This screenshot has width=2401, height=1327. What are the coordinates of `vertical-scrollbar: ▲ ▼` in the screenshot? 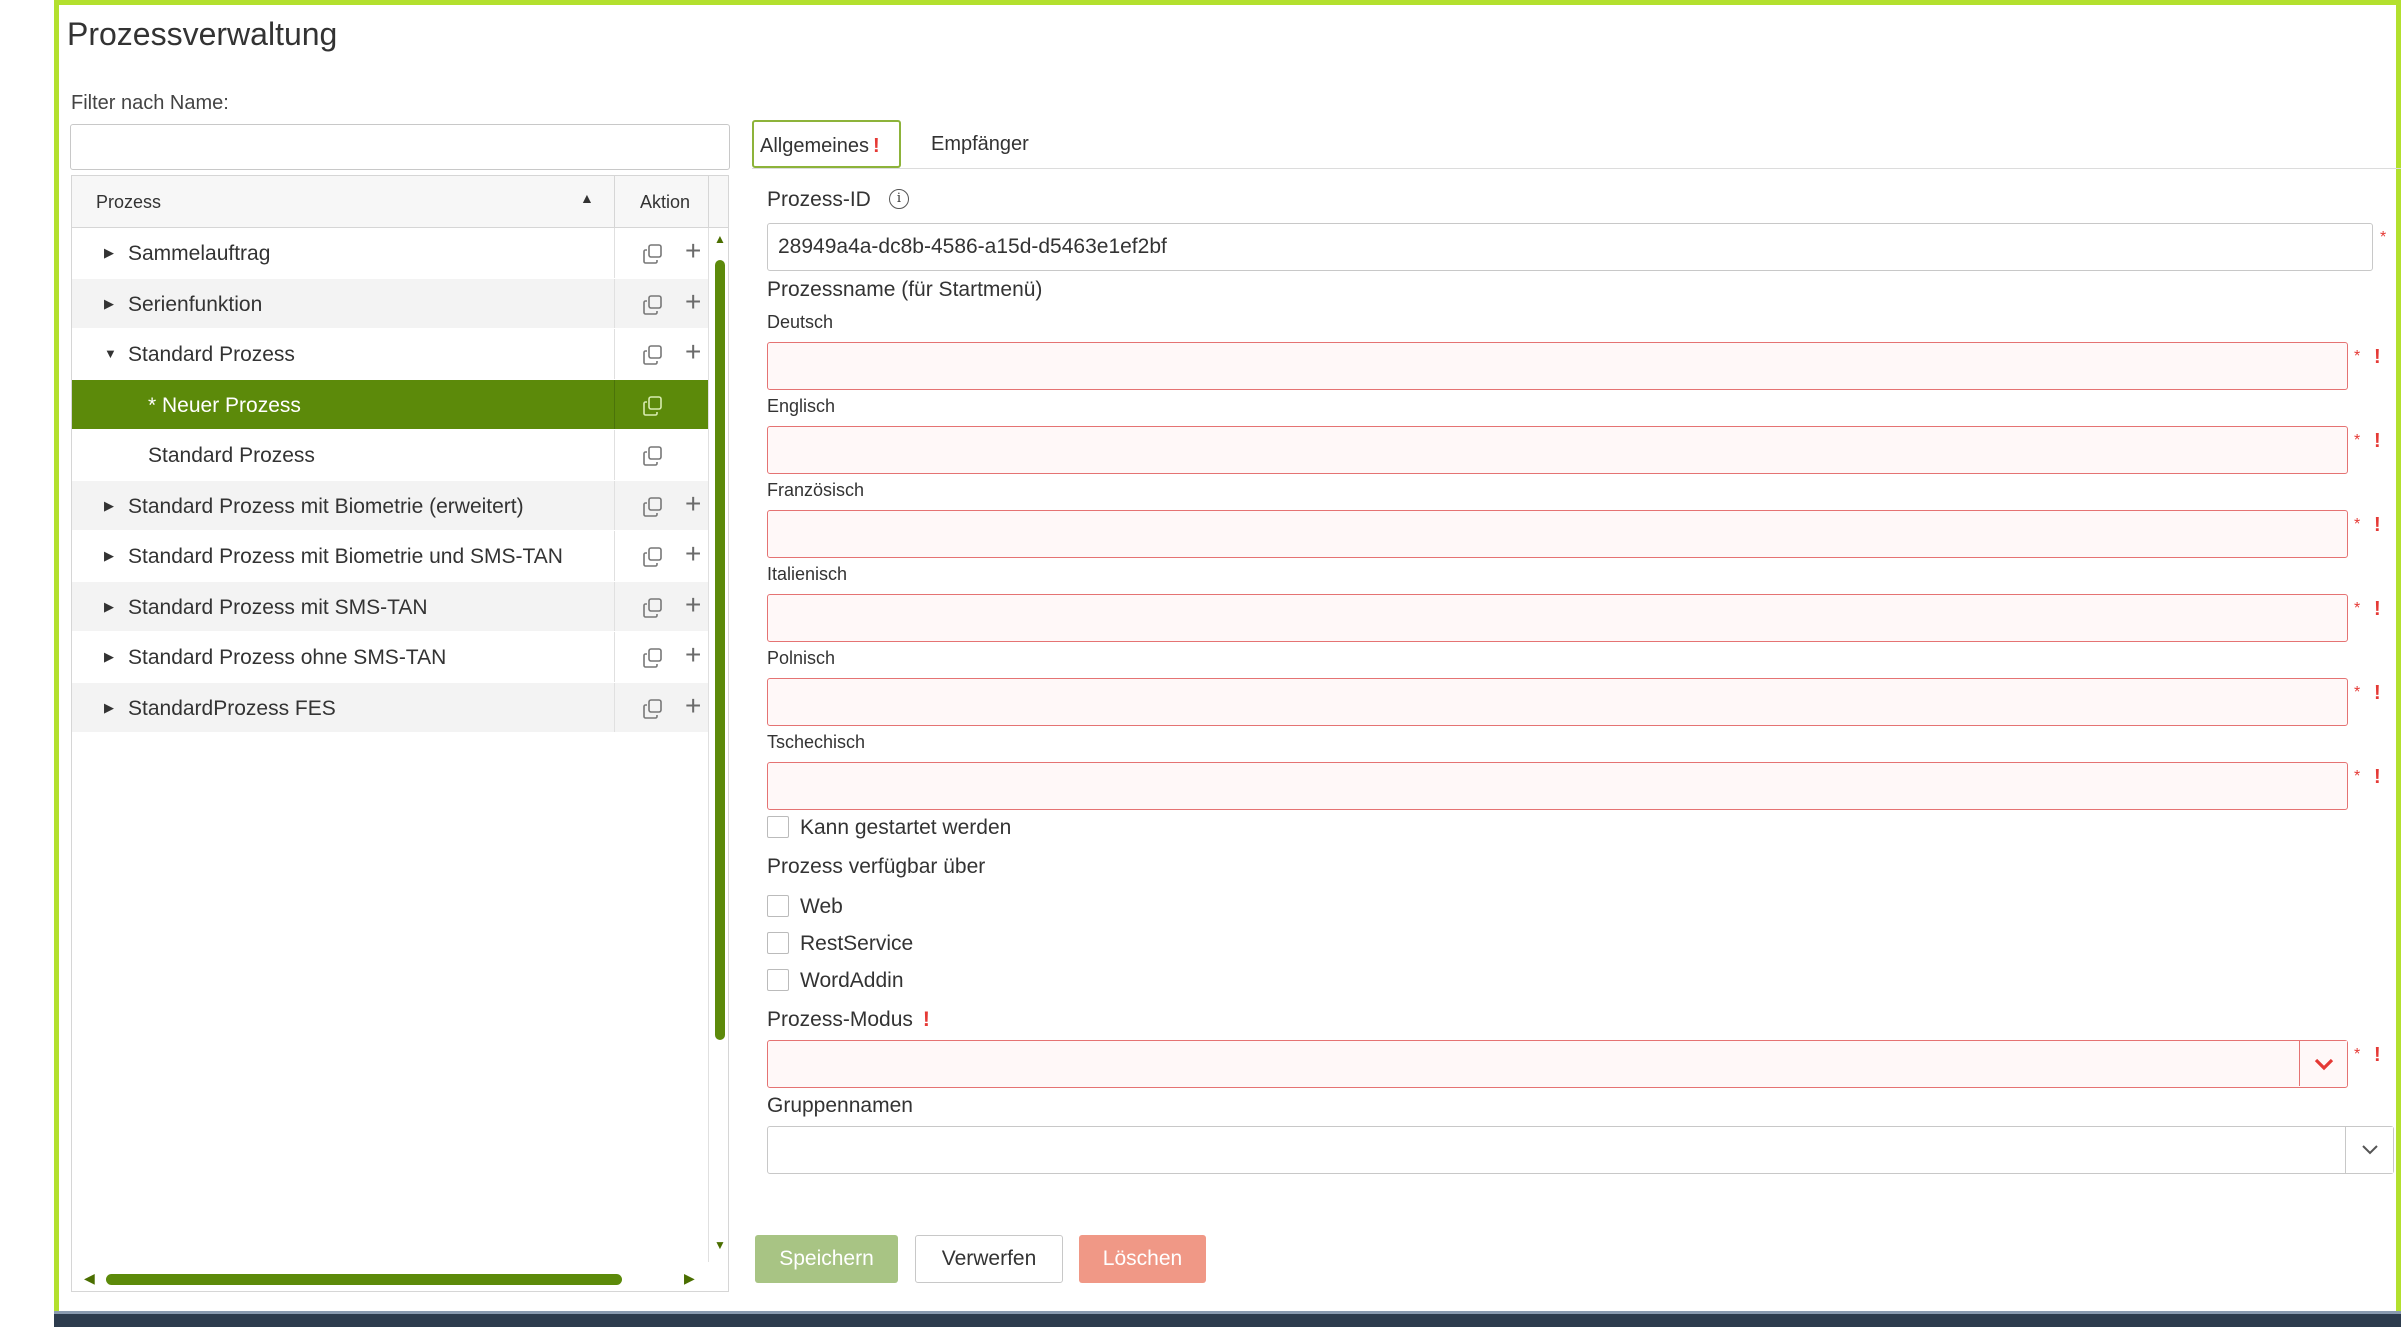 It's located at (718, 745).